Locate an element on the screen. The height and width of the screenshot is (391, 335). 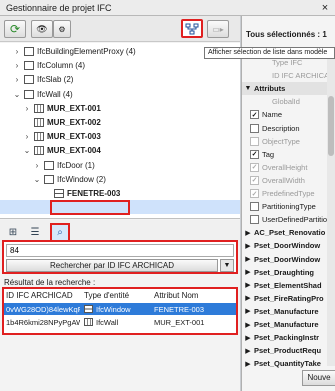
property-set-label: Pset_PackingInstr is located at coordinates (287, 338).